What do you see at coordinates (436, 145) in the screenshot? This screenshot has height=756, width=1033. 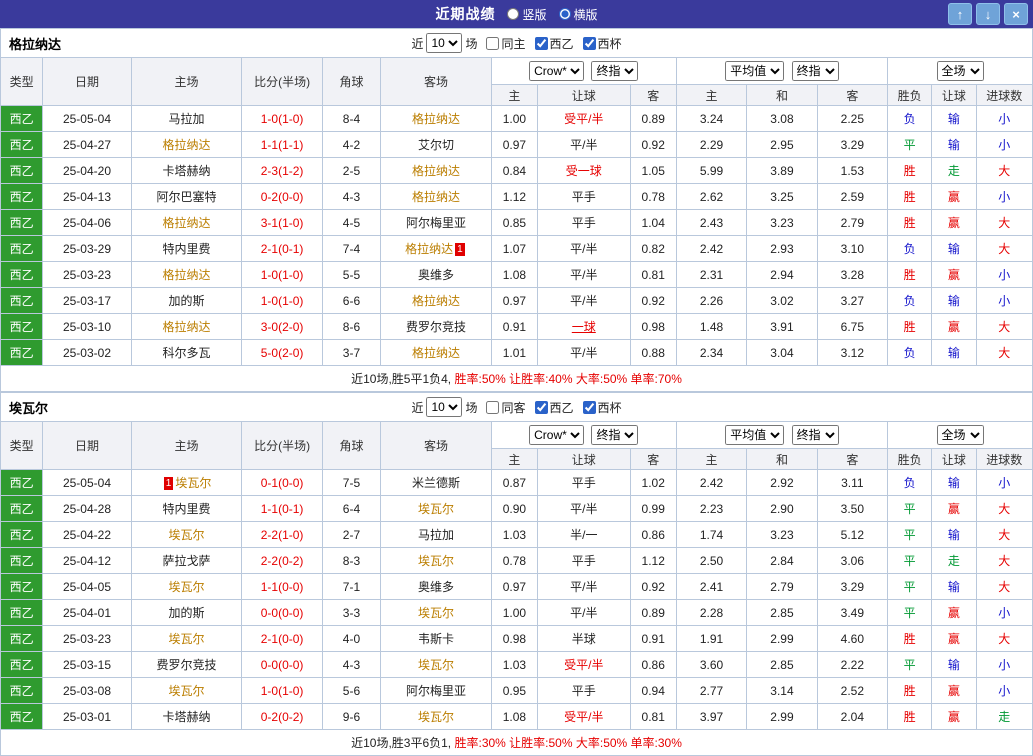 I see `team-link: 艾尔切` at bounding box center [436, 145].